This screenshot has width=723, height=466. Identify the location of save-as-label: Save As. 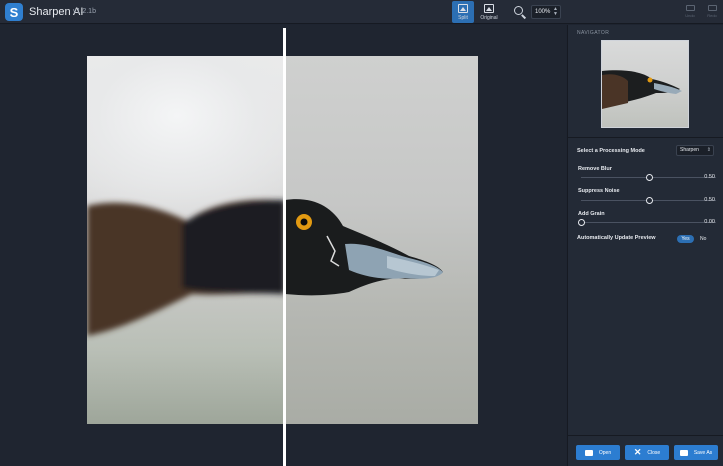
(703, 452).